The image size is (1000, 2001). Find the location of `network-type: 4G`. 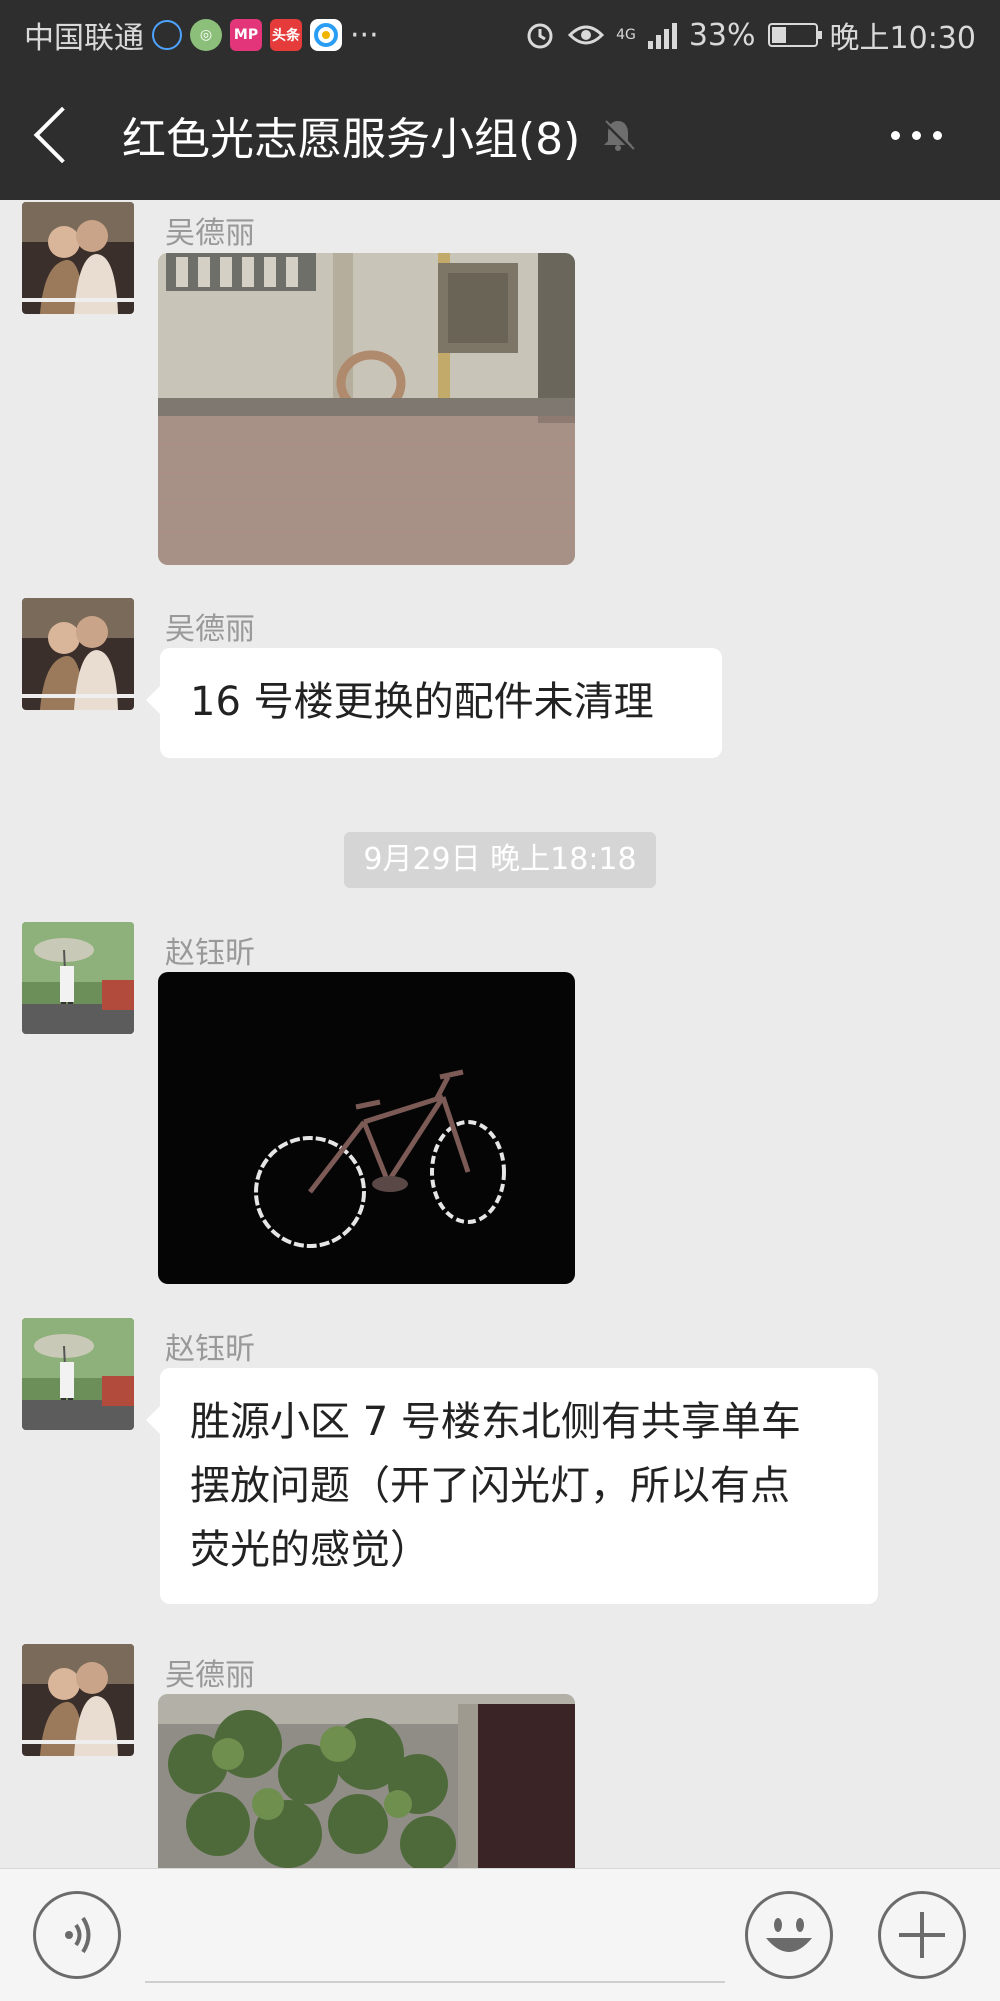

network-type: 4G is located at coordinates (626, 35).